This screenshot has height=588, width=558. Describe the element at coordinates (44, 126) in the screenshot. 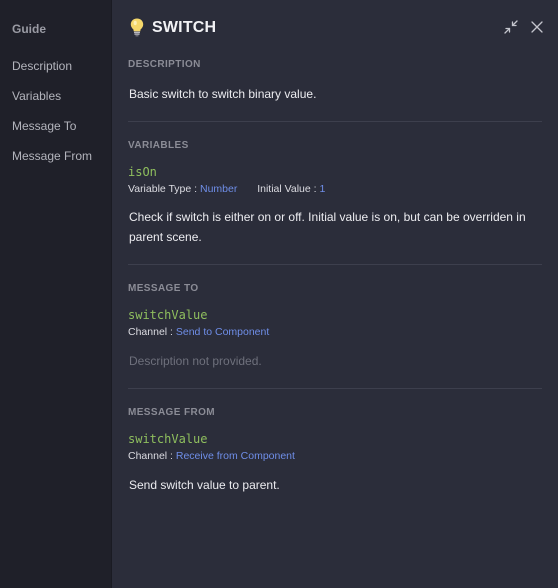

I see `sidebar-item-message-to: Message To` at that location.